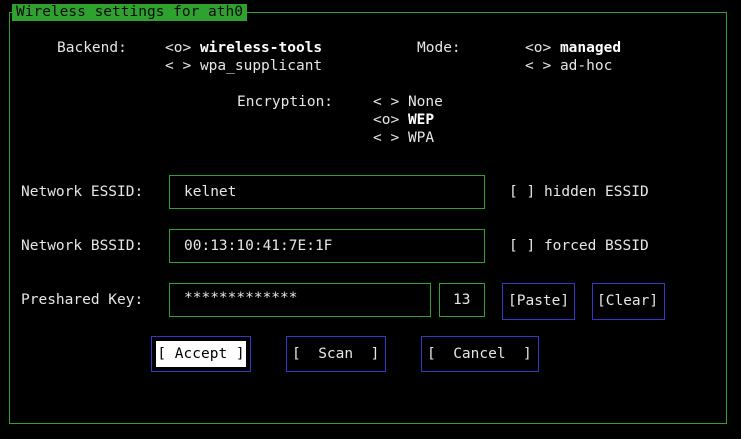 The width and height of the screenshot is (741, 439). I want to click on forced-bssid-checkbox: [ ] forced BSSID, so click(579, 246).